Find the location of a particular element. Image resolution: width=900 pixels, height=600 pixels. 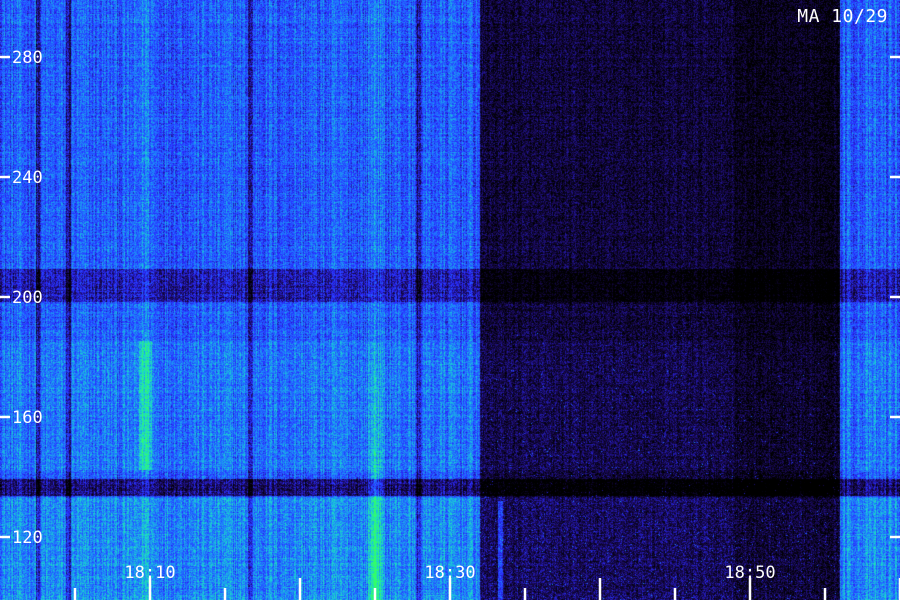

x-tick-label-18-30: 18:30 is located at coordinates (449, 573).